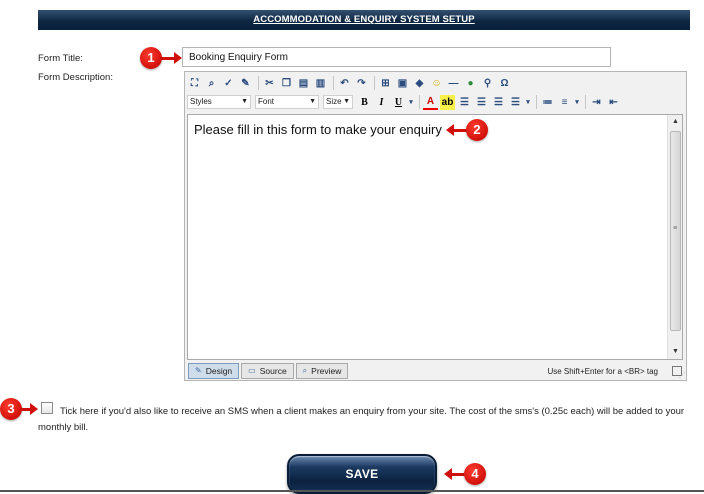 The width and height of the screenshot is (704, 494). What do you see at coordinates (675, 122) in the screenshot?
I see `scroll-up-icon: ▲` at bounding box center [675, 122].